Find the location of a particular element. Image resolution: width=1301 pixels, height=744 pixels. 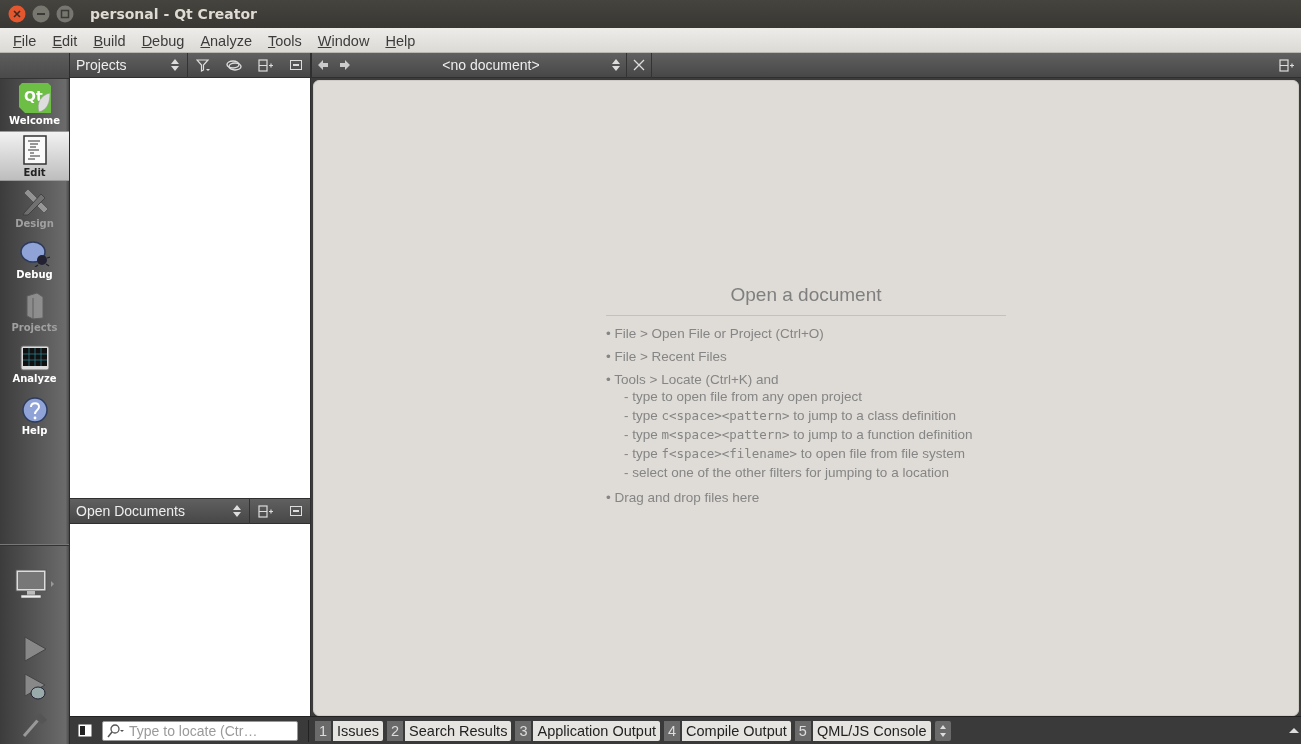

mode-label: Debug is located at coordinates (34, 274).